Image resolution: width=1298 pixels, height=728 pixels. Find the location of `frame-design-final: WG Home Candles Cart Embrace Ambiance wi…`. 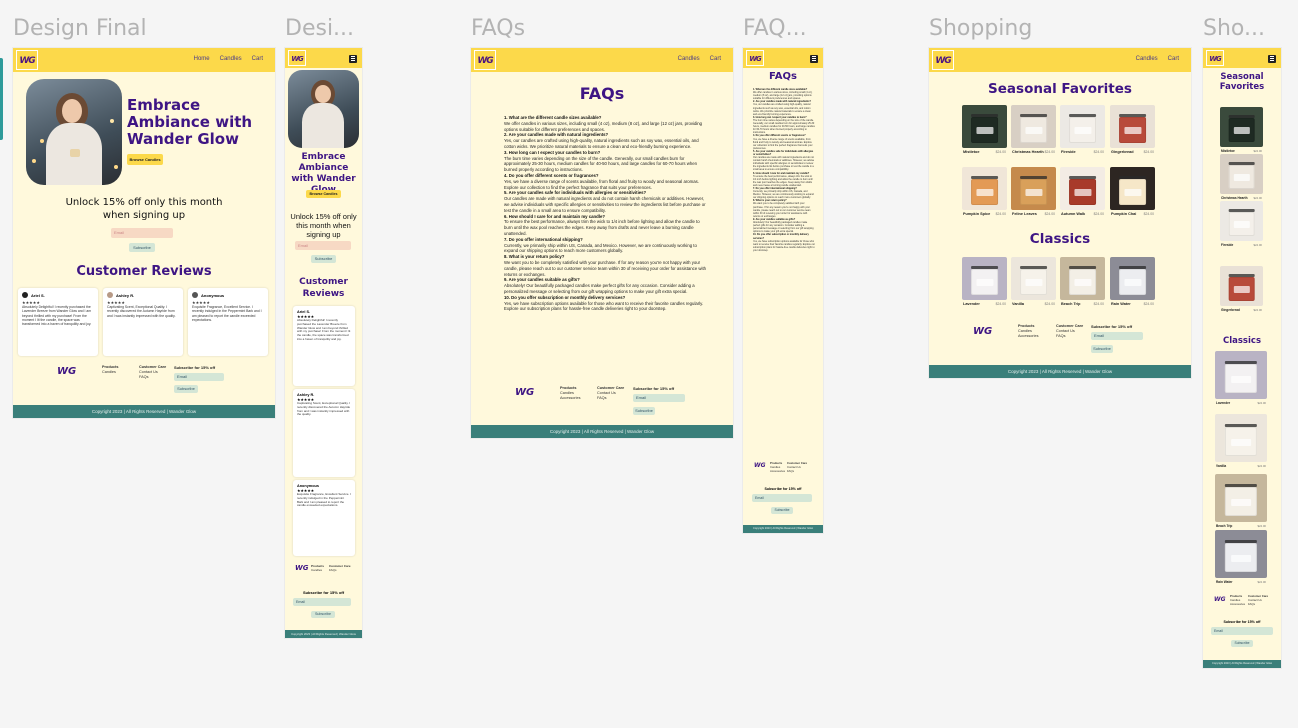

frame-design-final: WG Home Candles Cart Embrace Ambiance wi… is located at coordinates (144, 233).